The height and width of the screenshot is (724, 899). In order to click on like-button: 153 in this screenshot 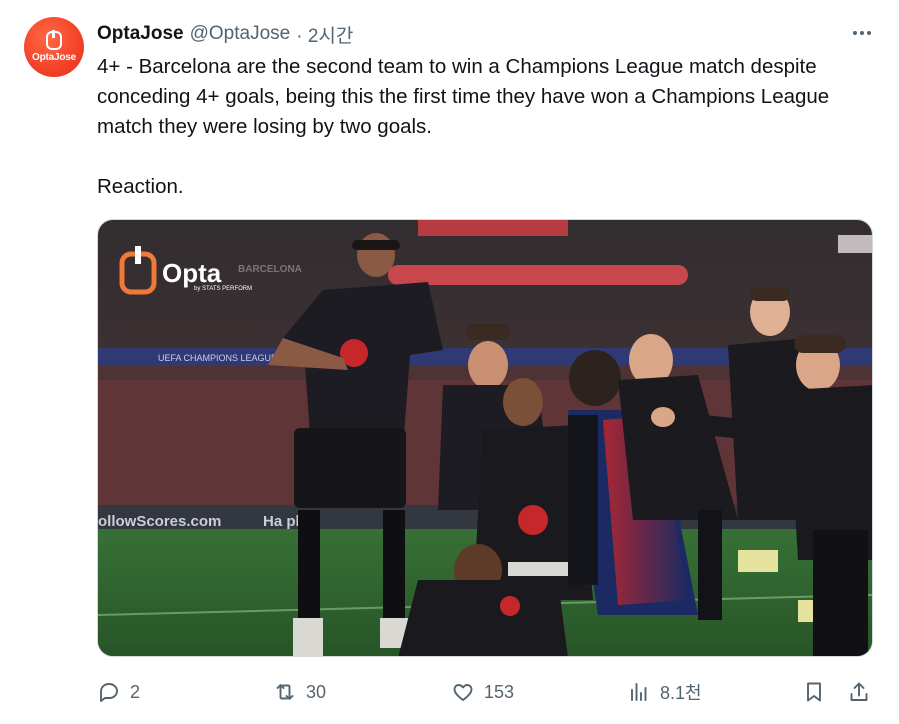, I will do `click(482, 692)`.